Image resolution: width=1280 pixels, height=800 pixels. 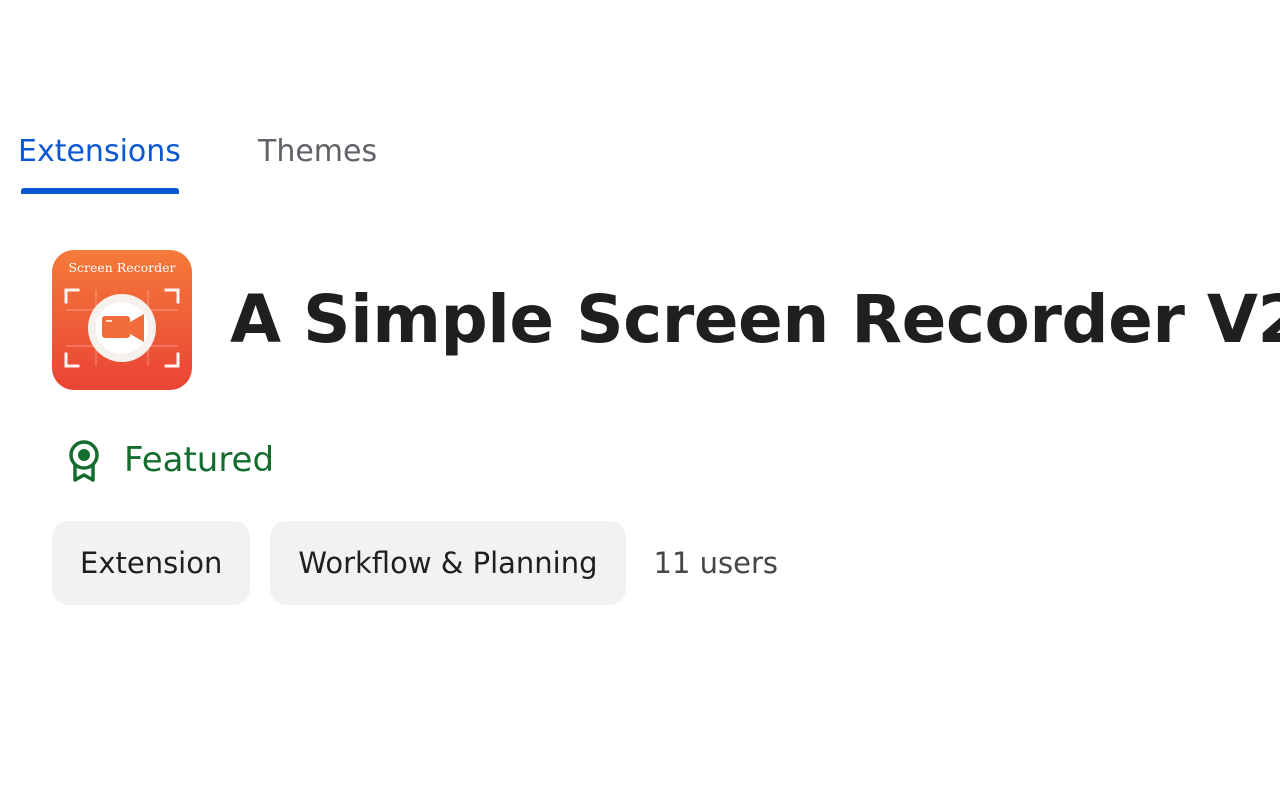 I want to click on chip-row: Extension Workflow & Planning 11 users, so click(x=415, y=563).